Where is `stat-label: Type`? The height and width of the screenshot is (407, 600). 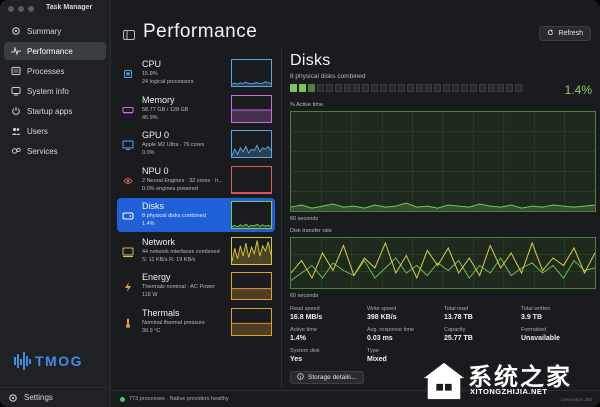 stat-label: Type is located at coordinates (373, 351).